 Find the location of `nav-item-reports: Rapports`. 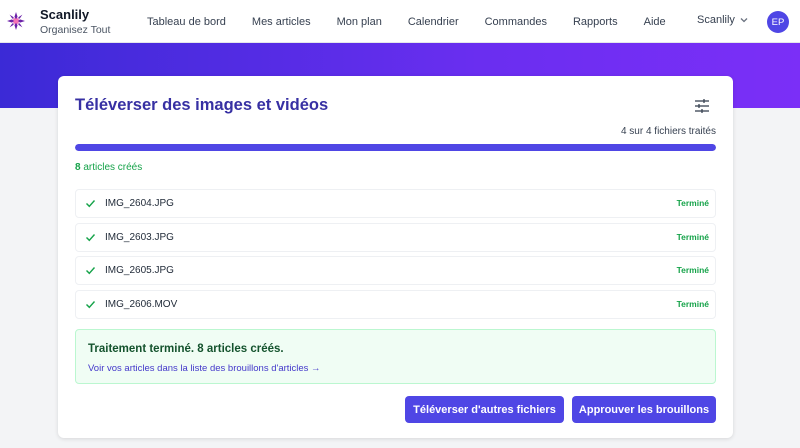

nav-item-reports: Rapports is located at coordinates (595, 22).